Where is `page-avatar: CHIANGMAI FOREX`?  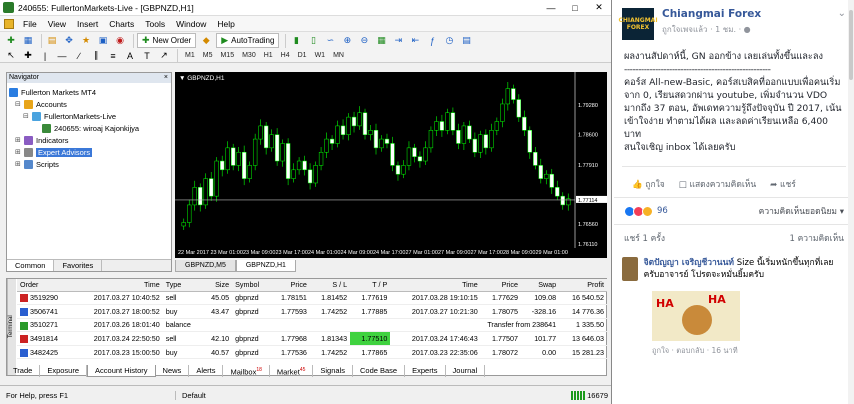
page-avatar: CHIANGMAI FOREX is located at coordinates (638, 24).